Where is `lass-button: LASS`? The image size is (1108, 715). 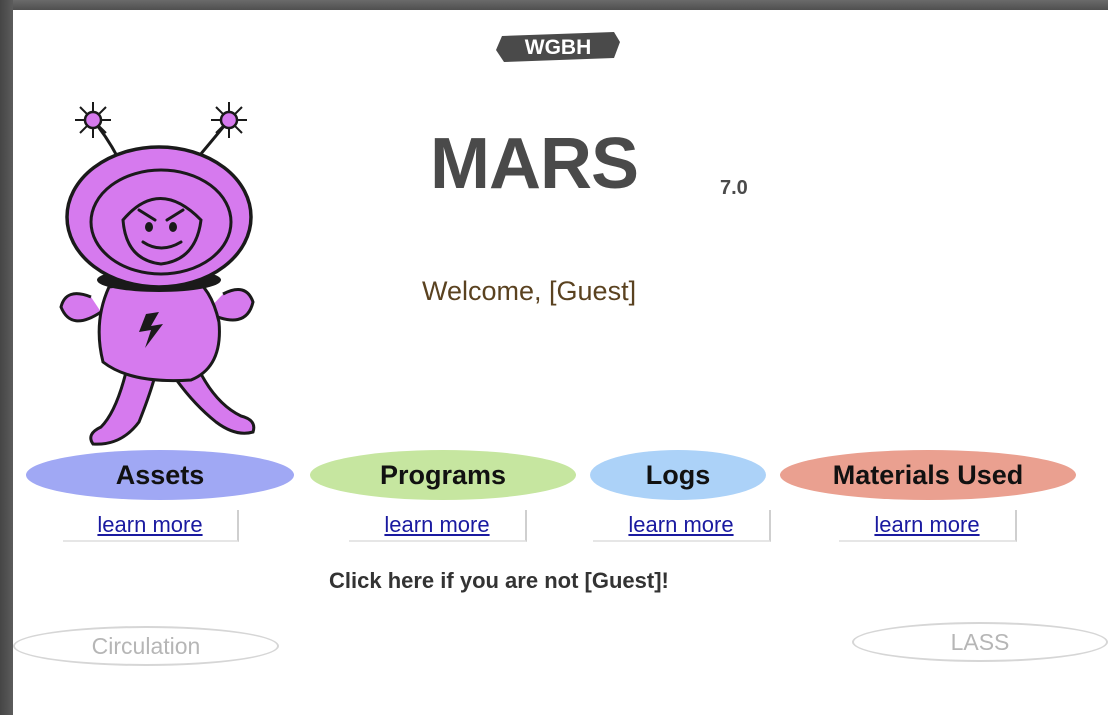 lass-button: LASS is located at coordinates (980, 642).